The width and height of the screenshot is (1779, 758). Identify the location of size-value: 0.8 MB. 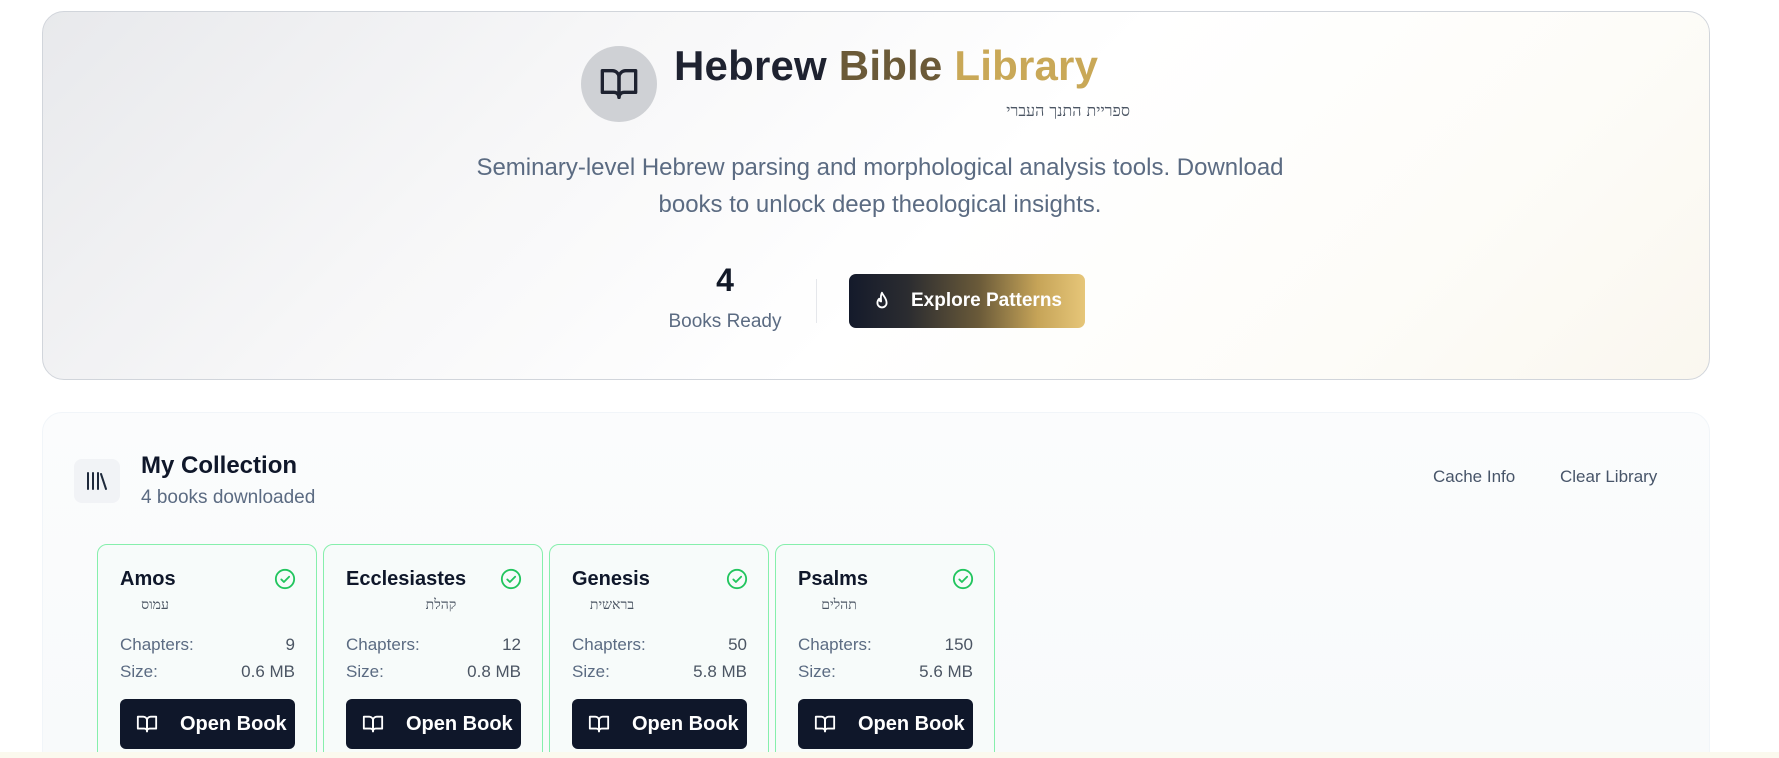
(494, 671).